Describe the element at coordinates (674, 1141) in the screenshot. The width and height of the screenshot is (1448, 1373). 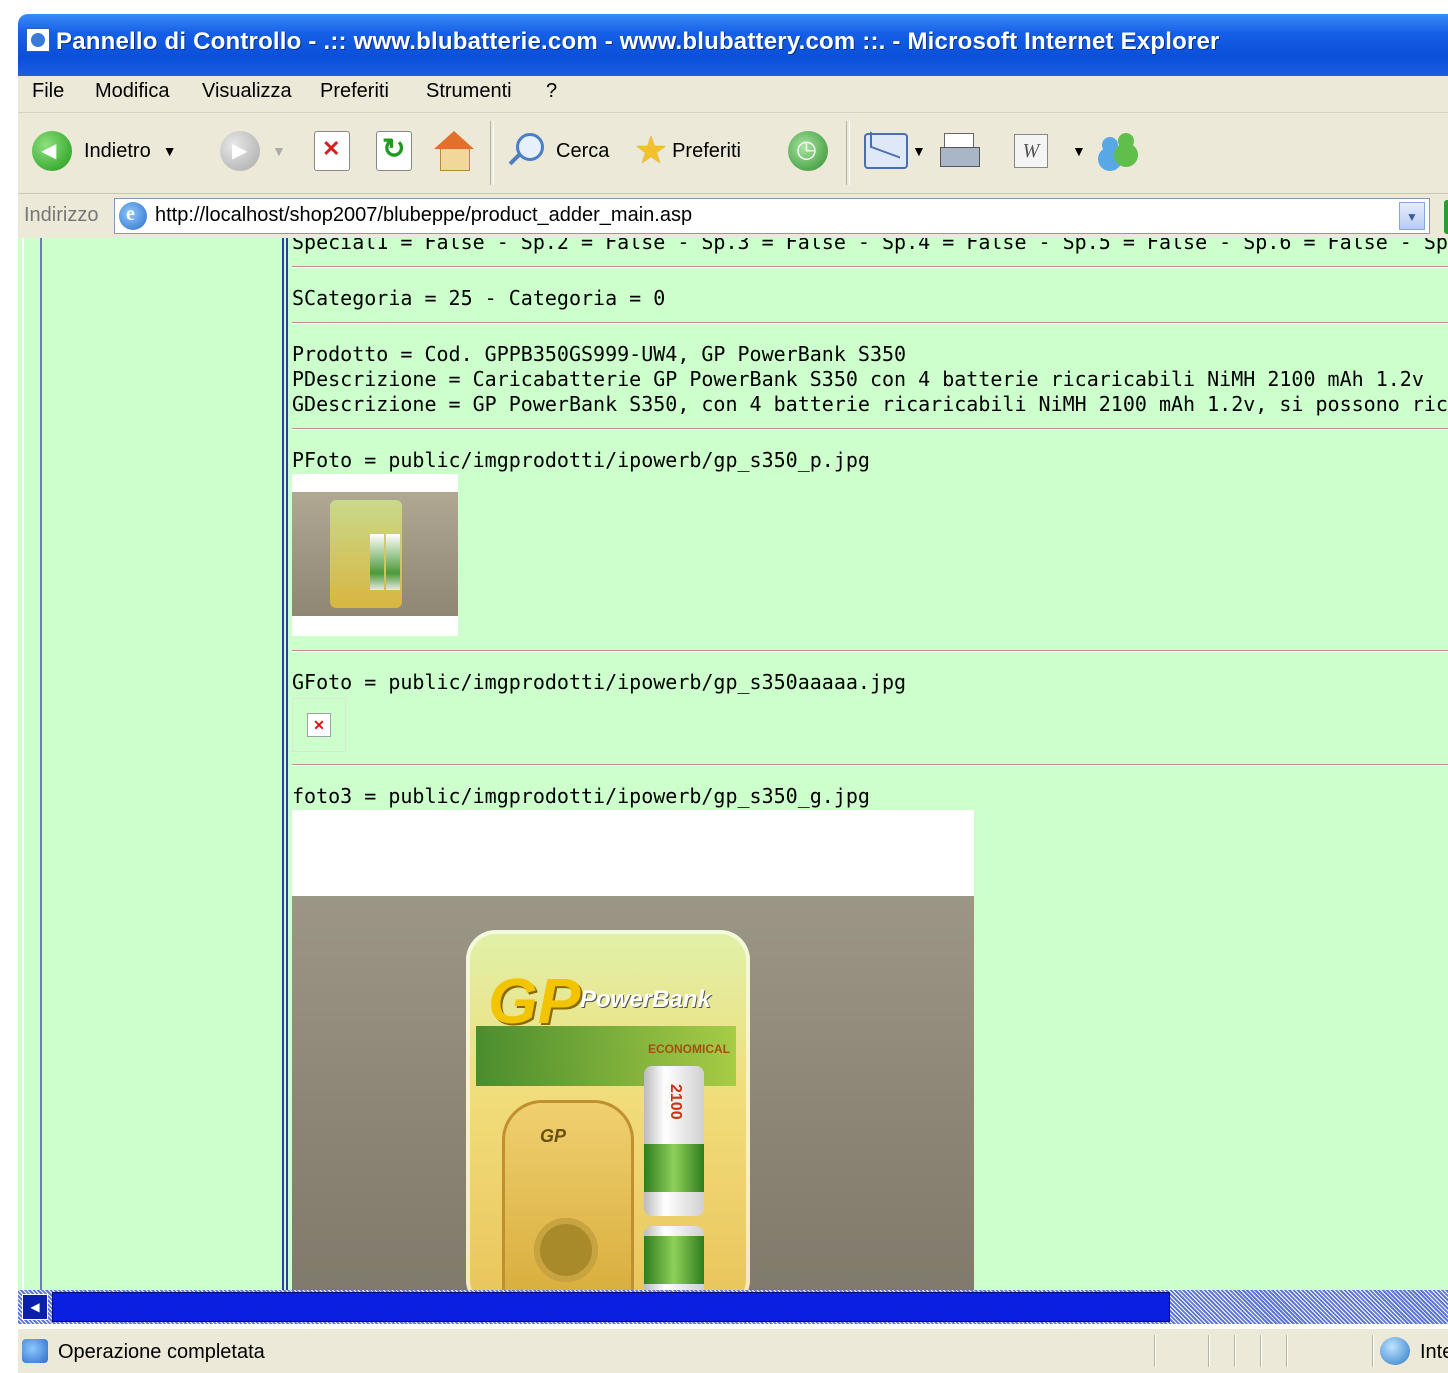
I see `battery: 2100` at that location.